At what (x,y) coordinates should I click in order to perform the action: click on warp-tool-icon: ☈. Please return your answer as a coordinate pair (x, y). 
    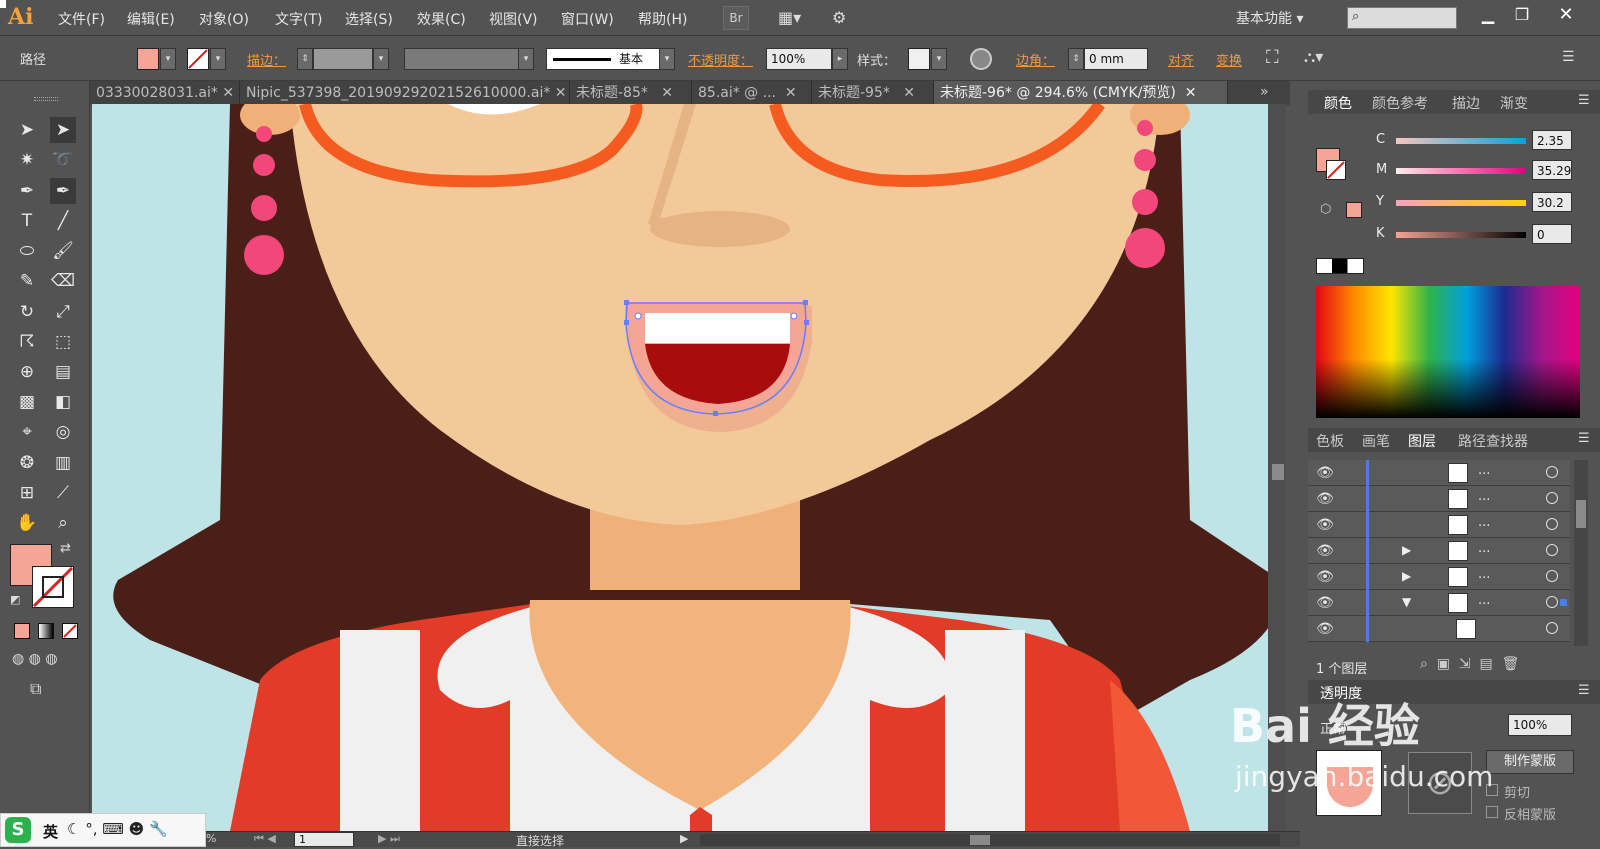
    Looking at the image, I should click on (27, 342).